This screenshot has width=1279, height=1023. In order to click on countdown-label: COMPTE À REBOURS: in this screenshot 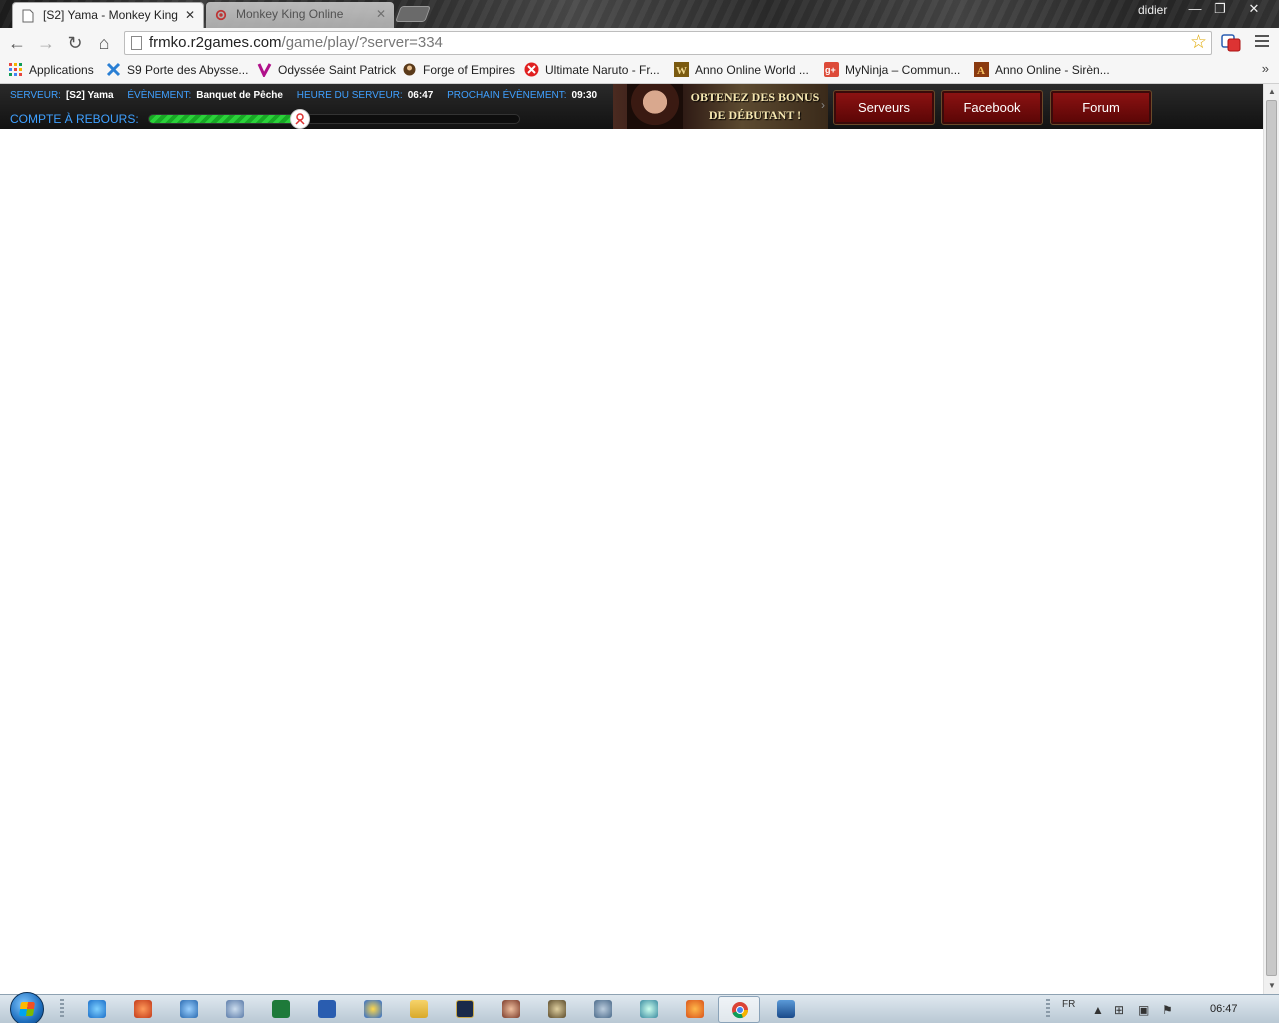, I will do `click(74, 119)`.